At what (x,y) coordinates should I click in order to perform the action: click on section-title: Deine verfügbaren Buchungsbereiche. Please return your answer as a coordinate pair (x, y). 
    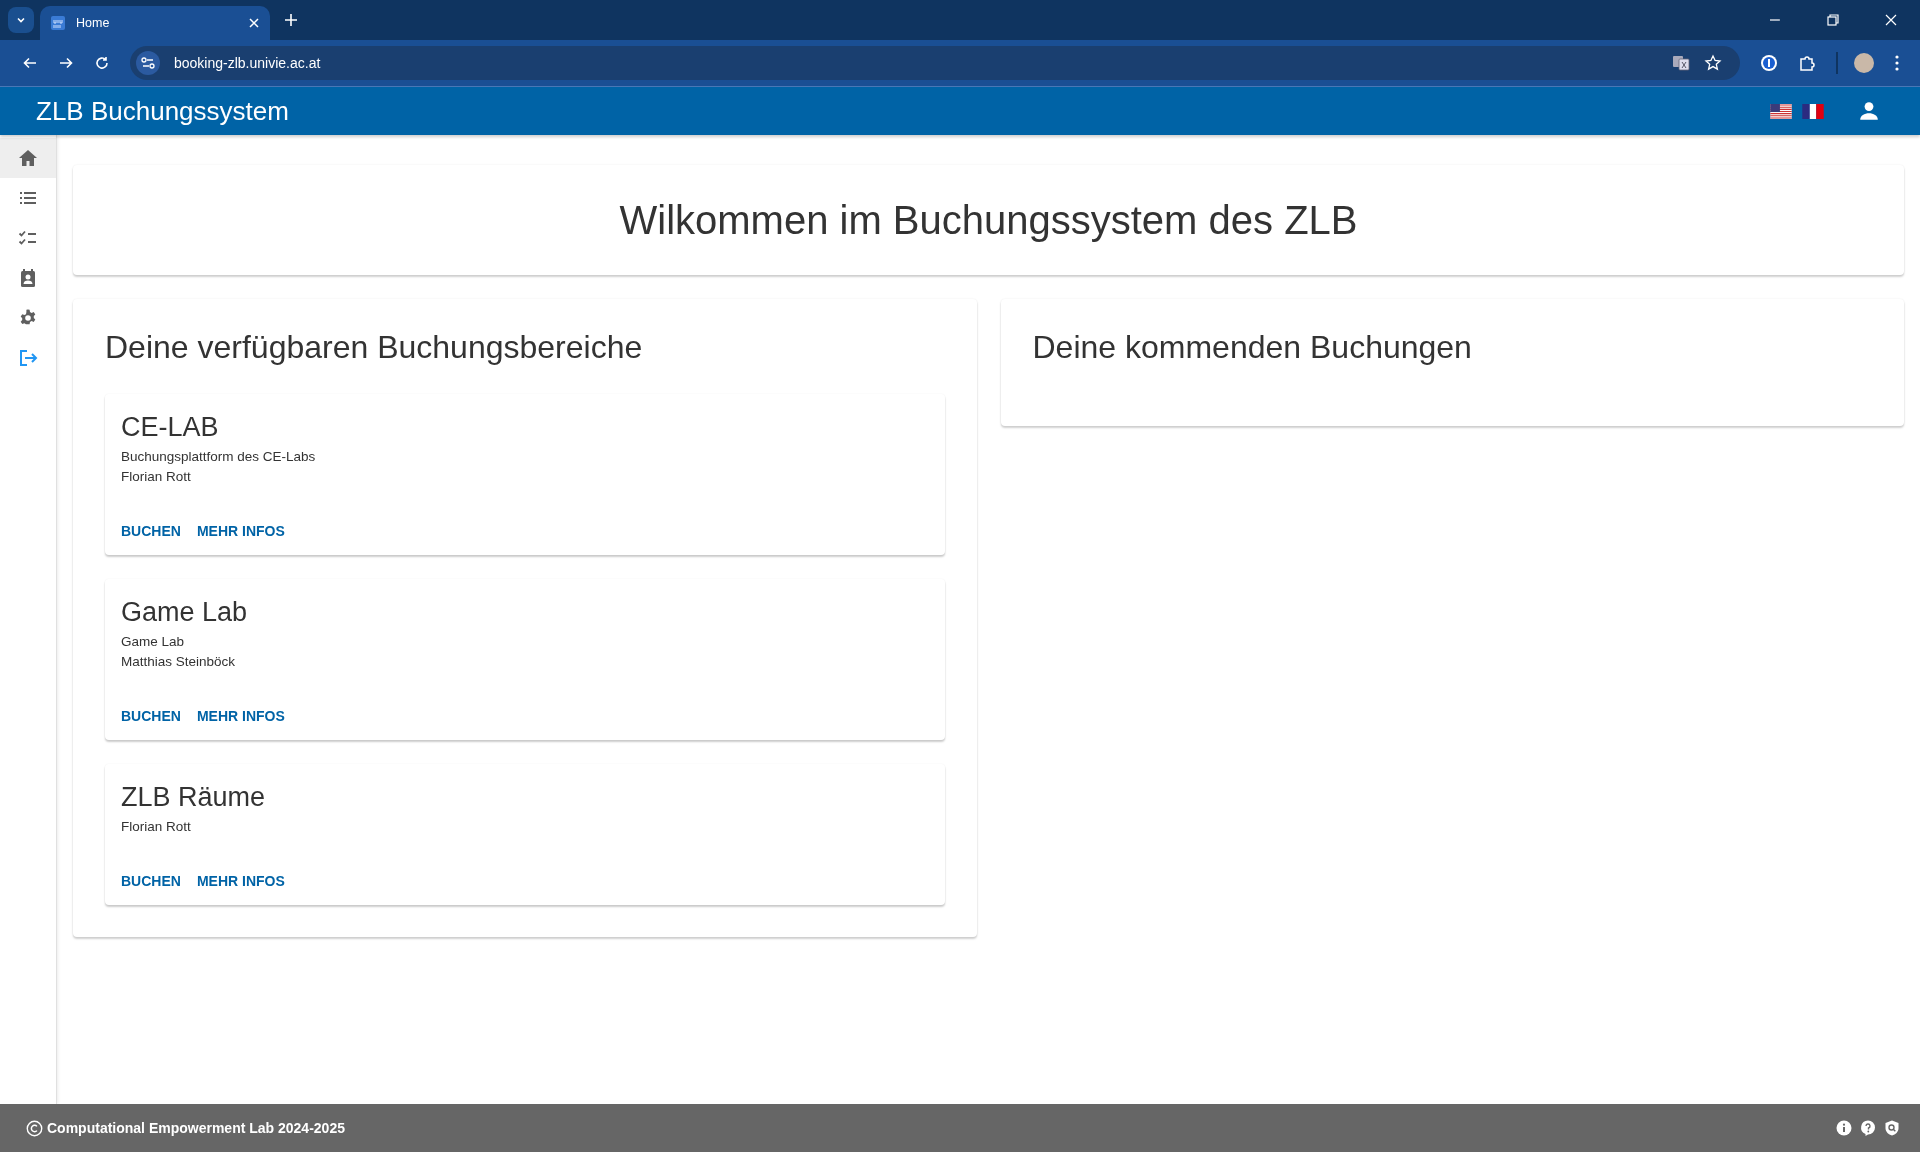
    Looking at the image, I should click on (374, 347).